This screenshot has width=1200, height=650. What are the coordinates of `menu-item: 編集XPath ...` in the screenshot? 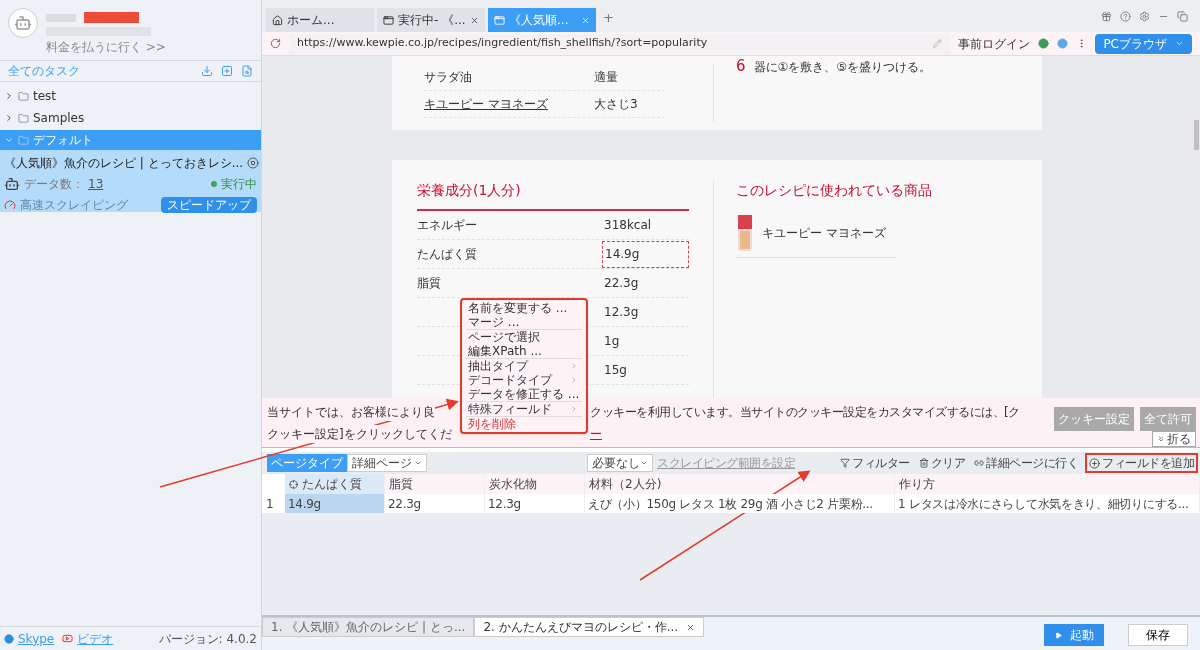 It's located at (524, 351).